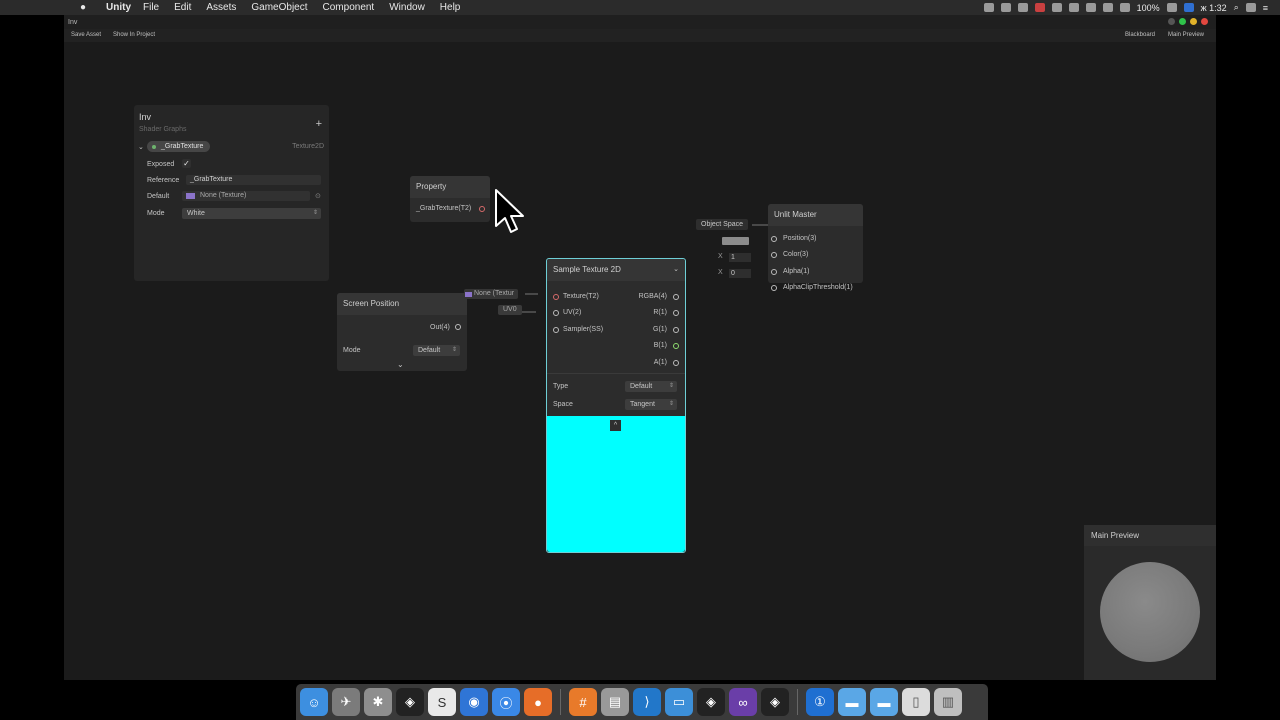 The height and width of the screenshot is (720, 1280). What do you see at coordinates (1107, 7) in the screenshot?
I see `wifi-icon` at bounding box center [1107, 7].